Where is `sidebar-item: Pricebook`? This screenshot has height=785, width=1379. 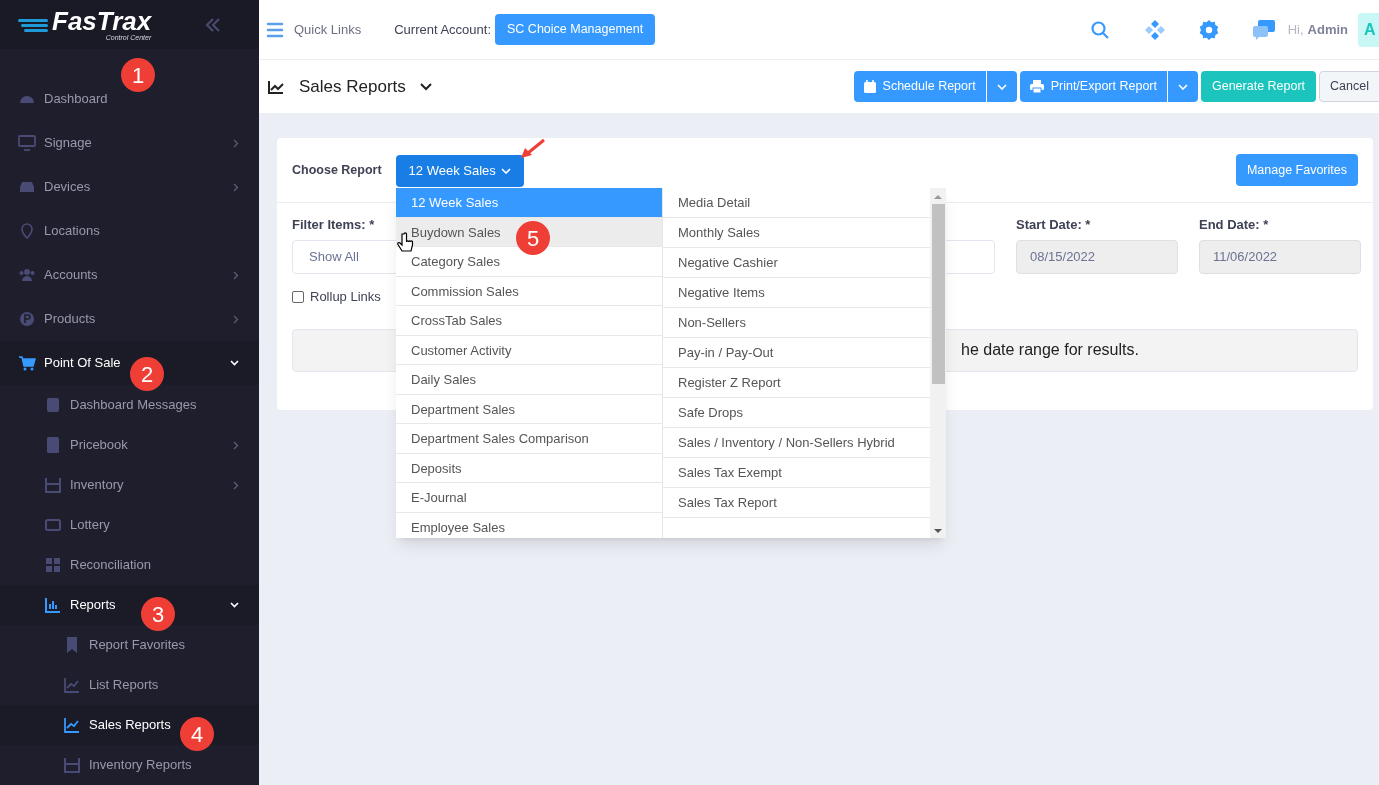
sidebar-item: Pricebook is located at coordinates (129, 445).